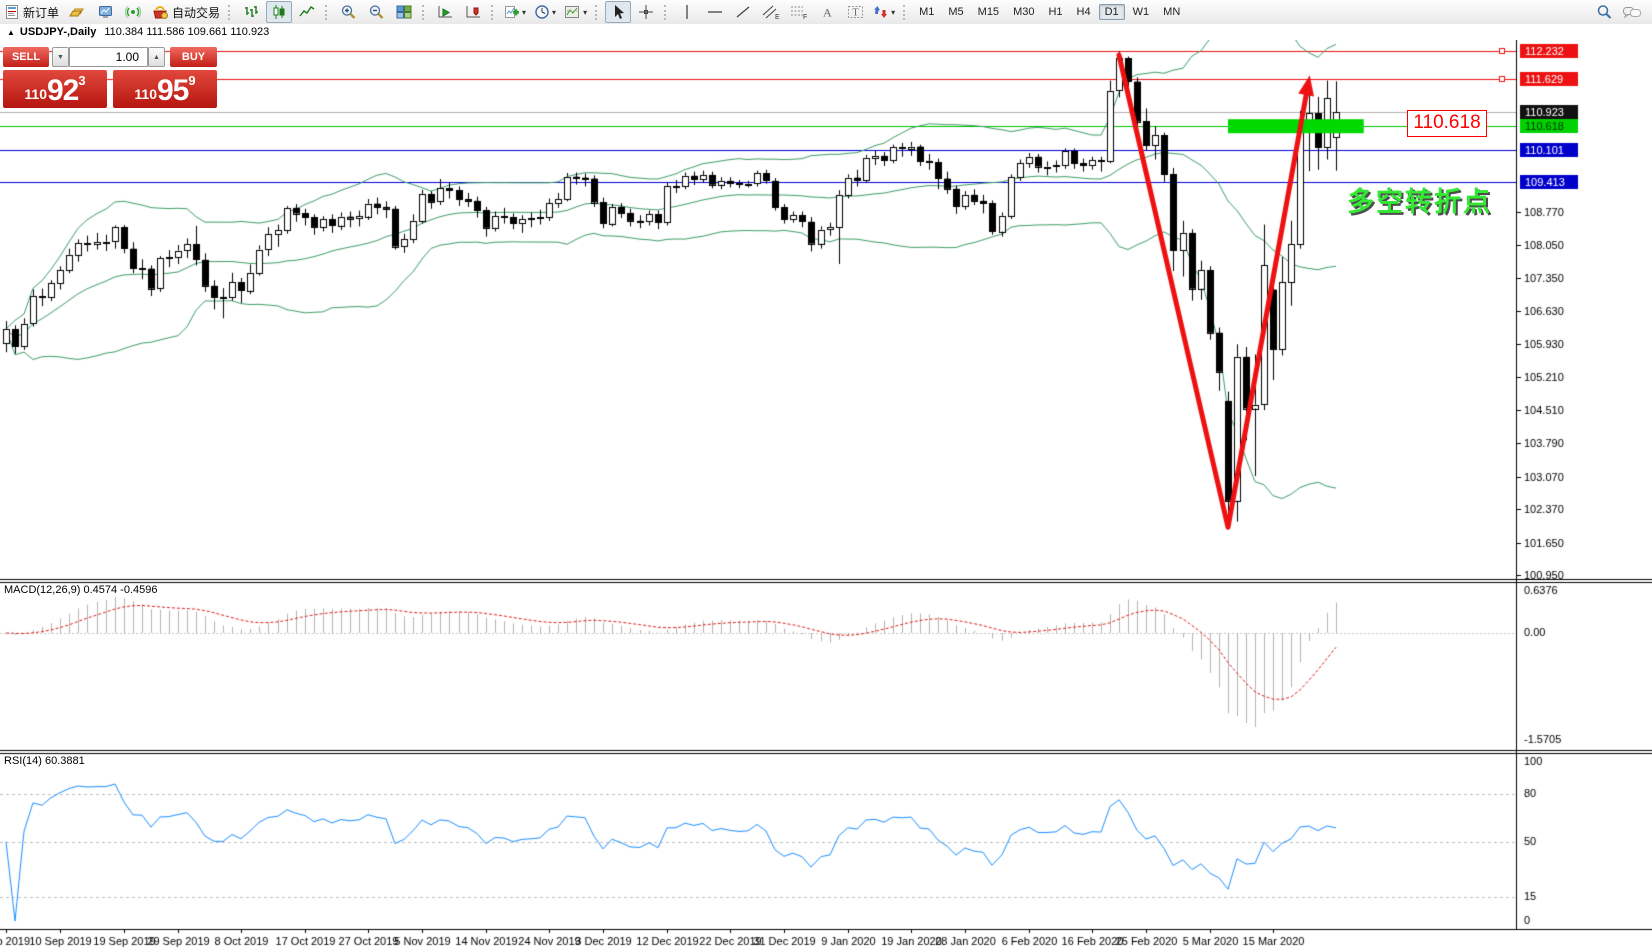 The height and width of the screenshot is (949, 1652). Describe the element at coordinates (988, 12) in the screenshot. I see `timeframe-button-M15: M15` at that location.